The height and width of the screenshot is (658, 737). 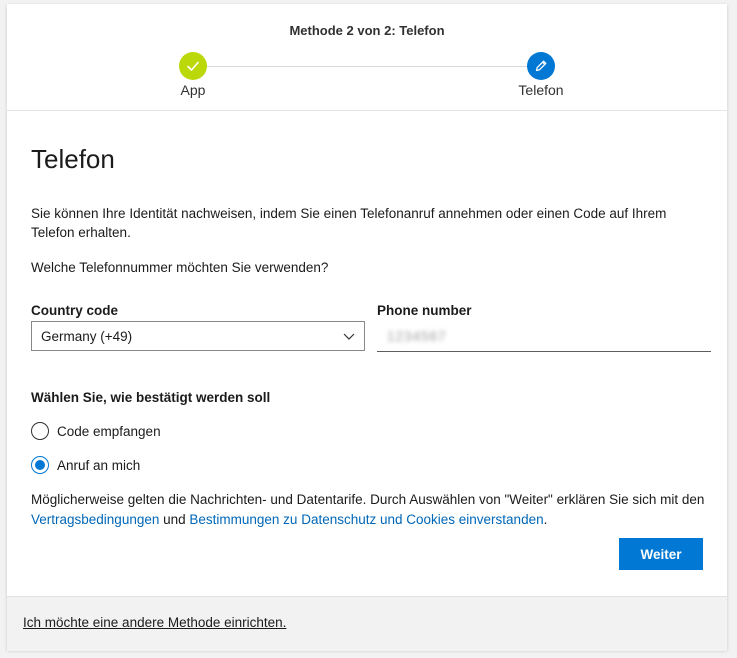 I want to click on legal-text-after: ., so click(x=545, y=519).